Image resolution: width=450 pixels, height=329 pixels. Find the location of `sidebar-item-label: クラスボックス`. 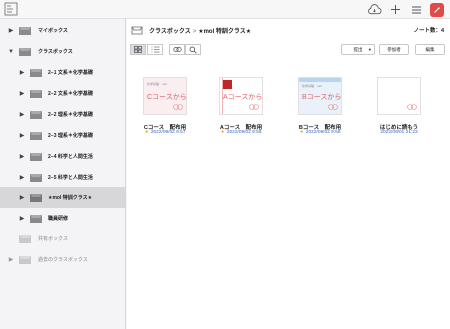

sidebar-item-label: クラスボックス is located at coordinates (55, 52).